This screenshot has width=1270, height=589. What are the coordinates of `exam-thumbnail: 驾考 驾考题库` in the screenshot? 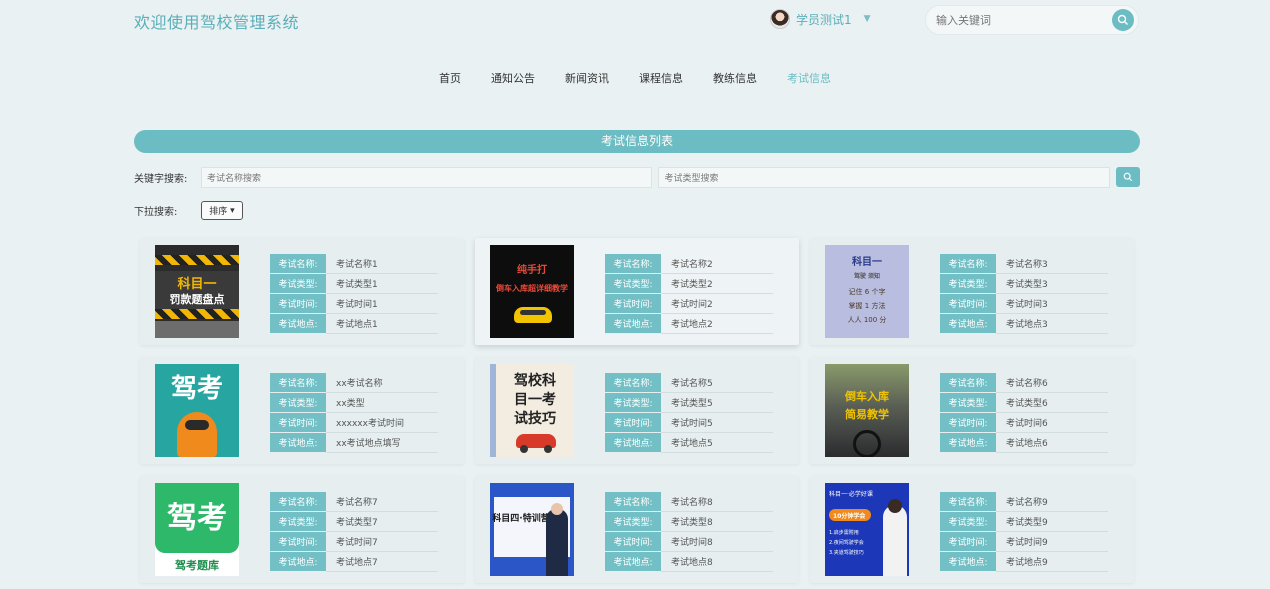 It's located at (197, 529).